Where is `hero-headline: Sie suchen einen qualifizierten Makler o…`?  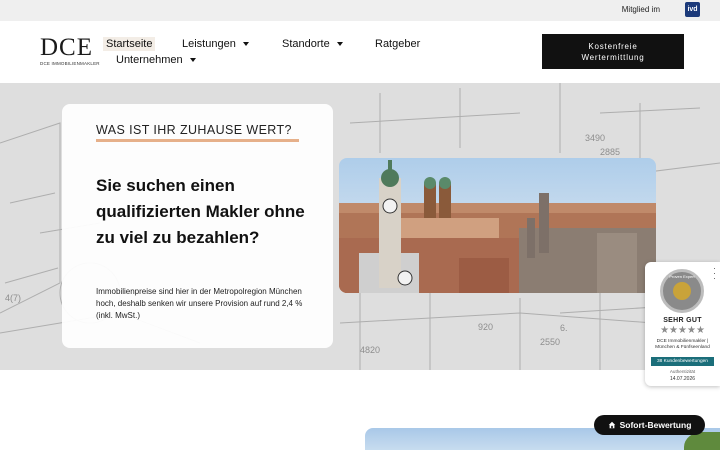 hero-headline: Sie suchen einen qualifizierten Makler o… is located at coordinates (200, 211).